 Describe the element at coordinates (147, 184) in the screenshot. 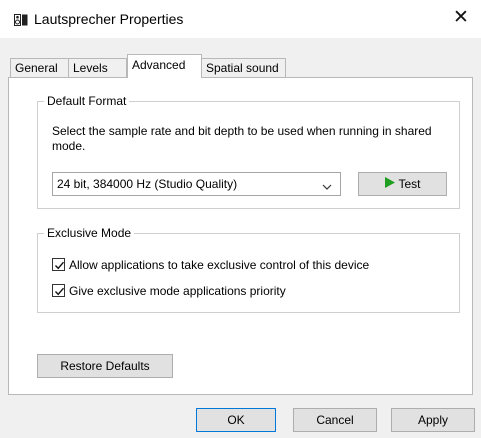

I see `sample-rate-value: 24 bit, 384000 Hz (Studio Quality)` at that location.